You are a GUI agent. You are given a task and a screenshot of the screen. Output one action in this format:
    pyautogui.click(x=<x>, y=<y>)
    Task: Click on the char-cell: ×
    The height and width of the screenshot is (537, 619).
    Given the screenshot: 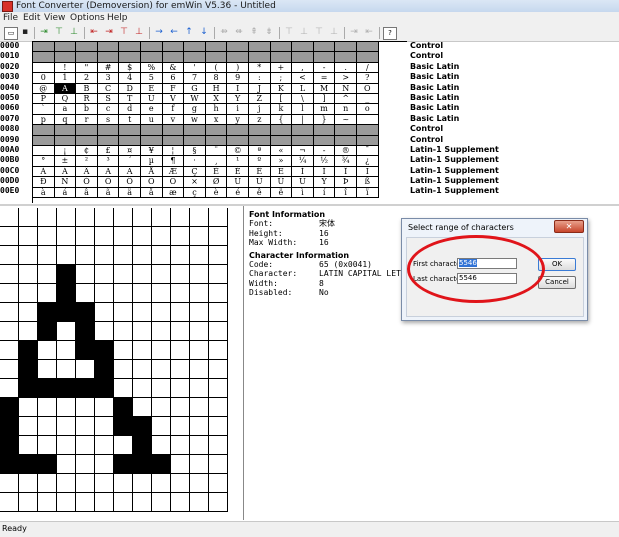 What is the action you would take?
    pyautogui.click(x=195, y=182)
    